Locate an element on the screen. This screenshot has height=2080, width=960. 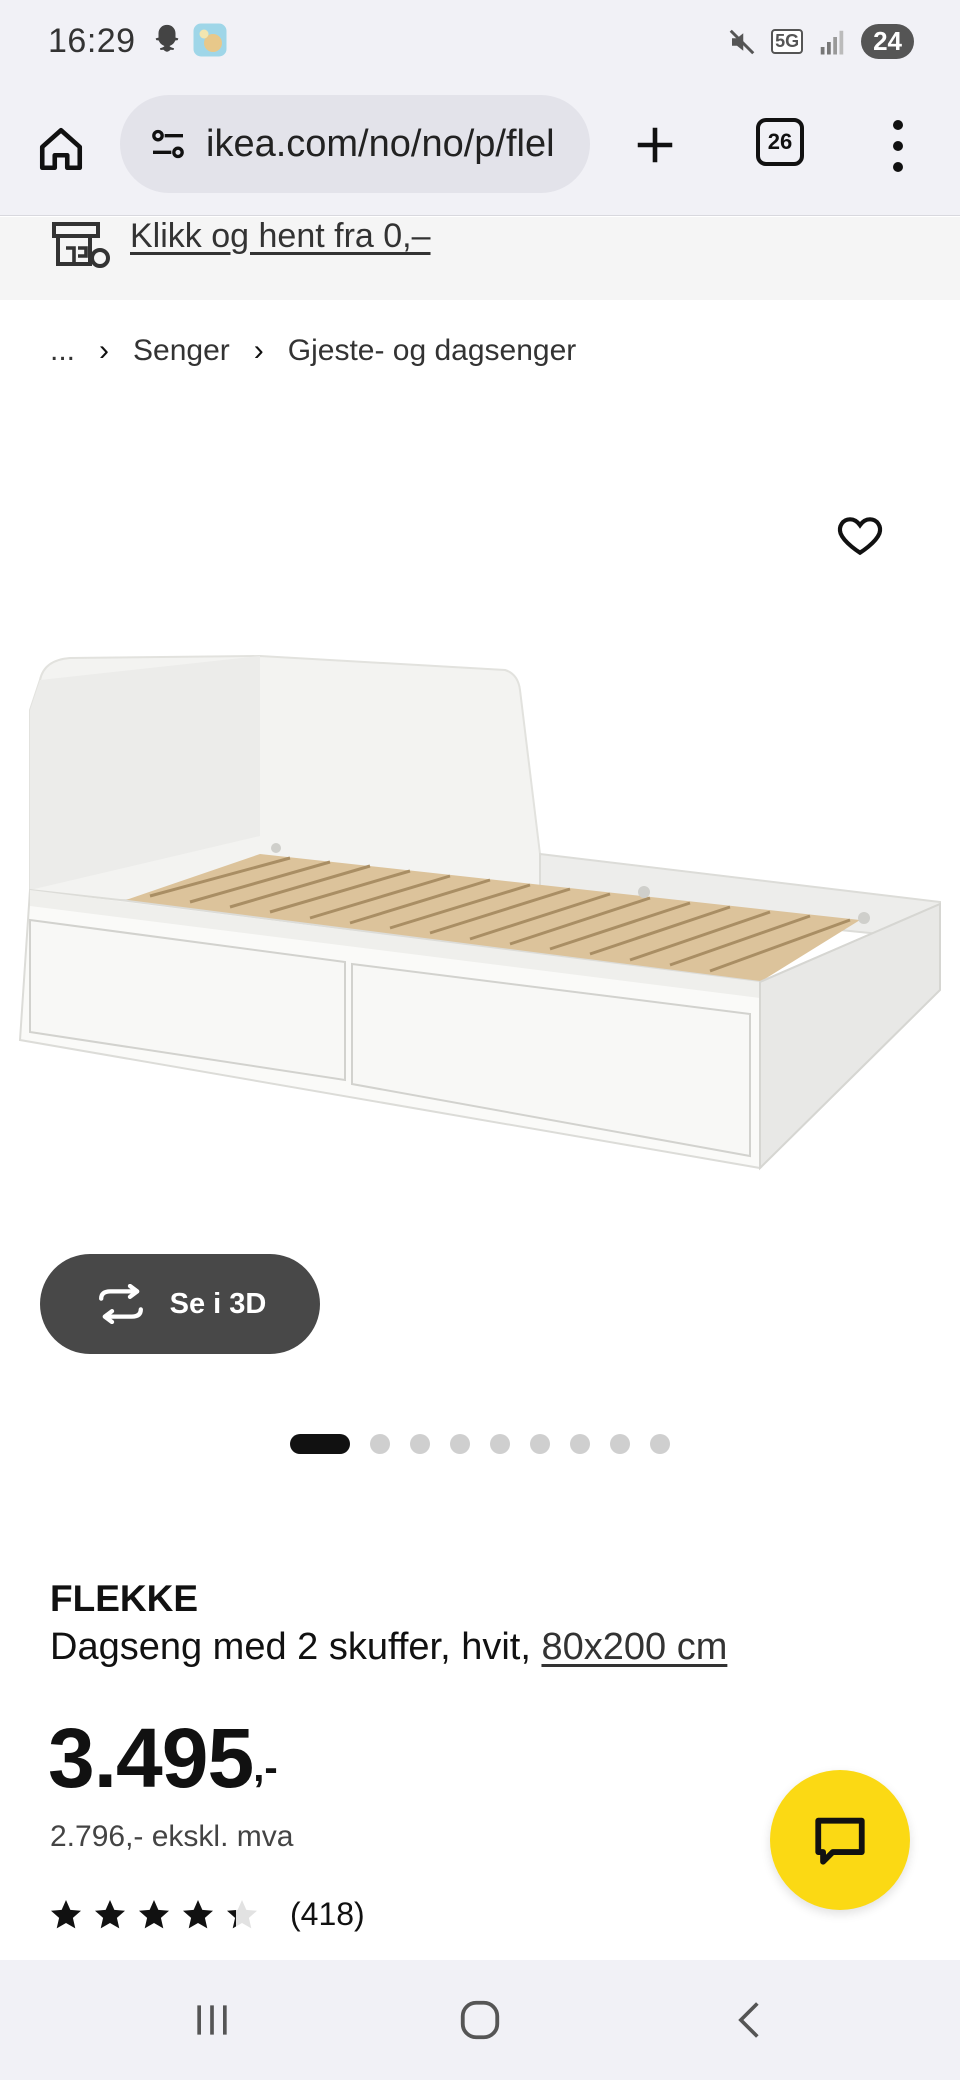
back-button is located at coordinates (750, 2020).